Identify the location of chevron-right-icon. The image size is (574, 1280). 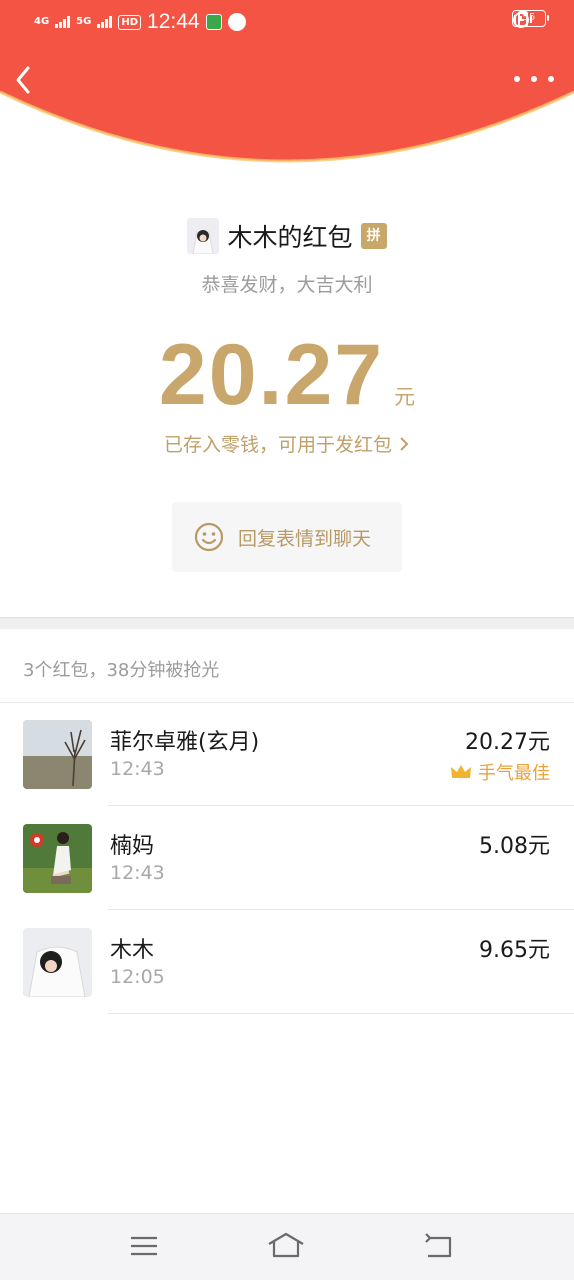
(404, 444).